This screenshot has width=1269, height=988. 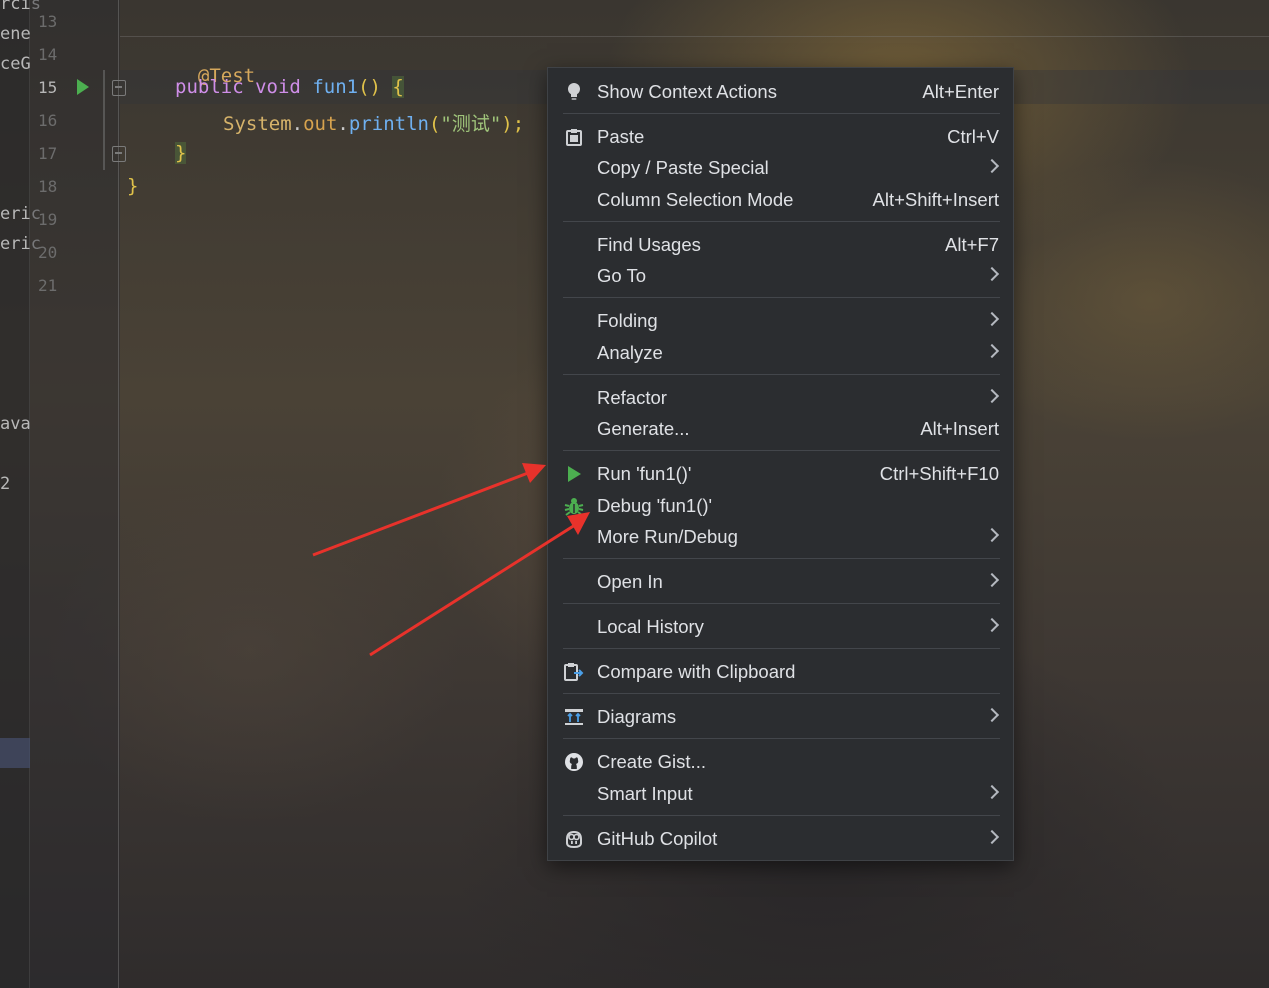 What do you see at coordinates (429, 510) in the screenshot?
I see `arrow-to-run` at bounding box center [429, 510].